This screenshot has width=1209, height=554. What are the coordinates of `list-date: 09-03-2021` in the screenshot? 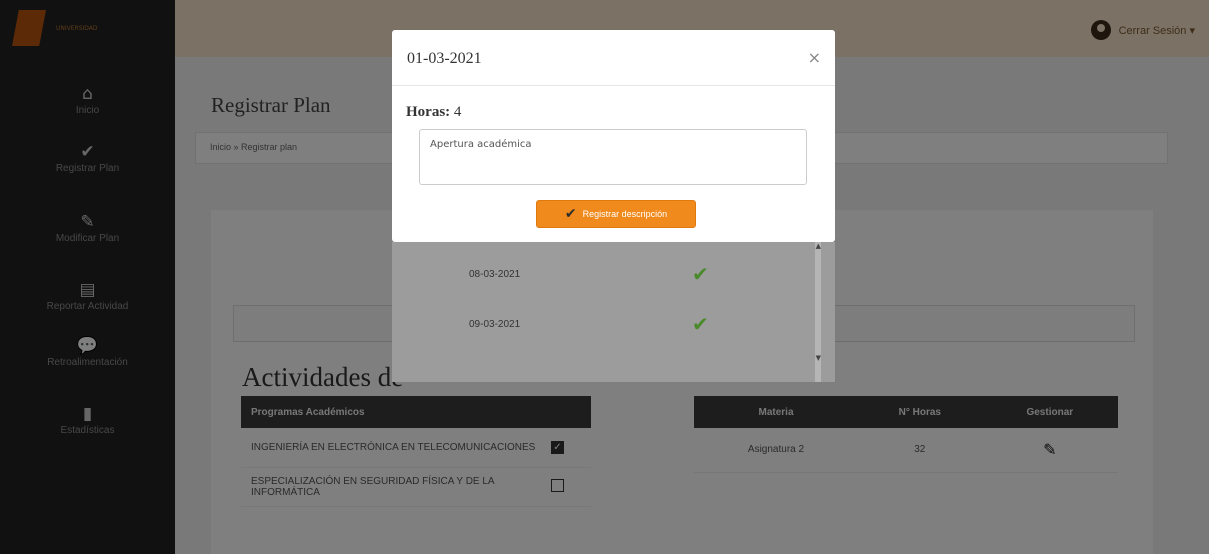 It's located at (495, 324).